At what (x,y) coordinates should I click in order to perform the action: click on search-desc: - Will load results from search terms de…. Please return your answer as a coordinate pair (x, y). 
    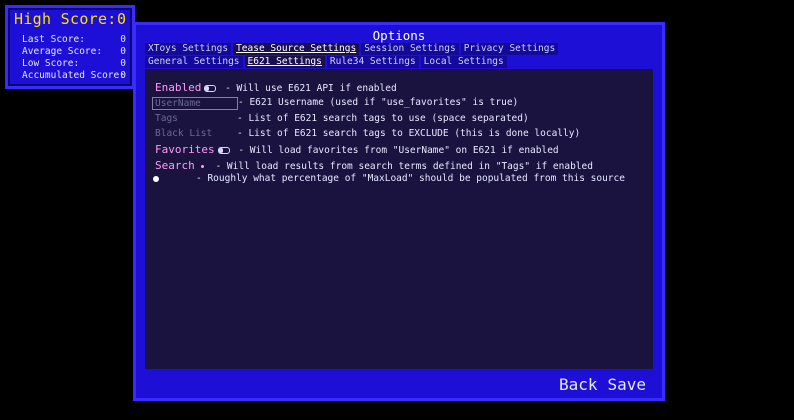
    Looking at the image, I should click on (404, 166).